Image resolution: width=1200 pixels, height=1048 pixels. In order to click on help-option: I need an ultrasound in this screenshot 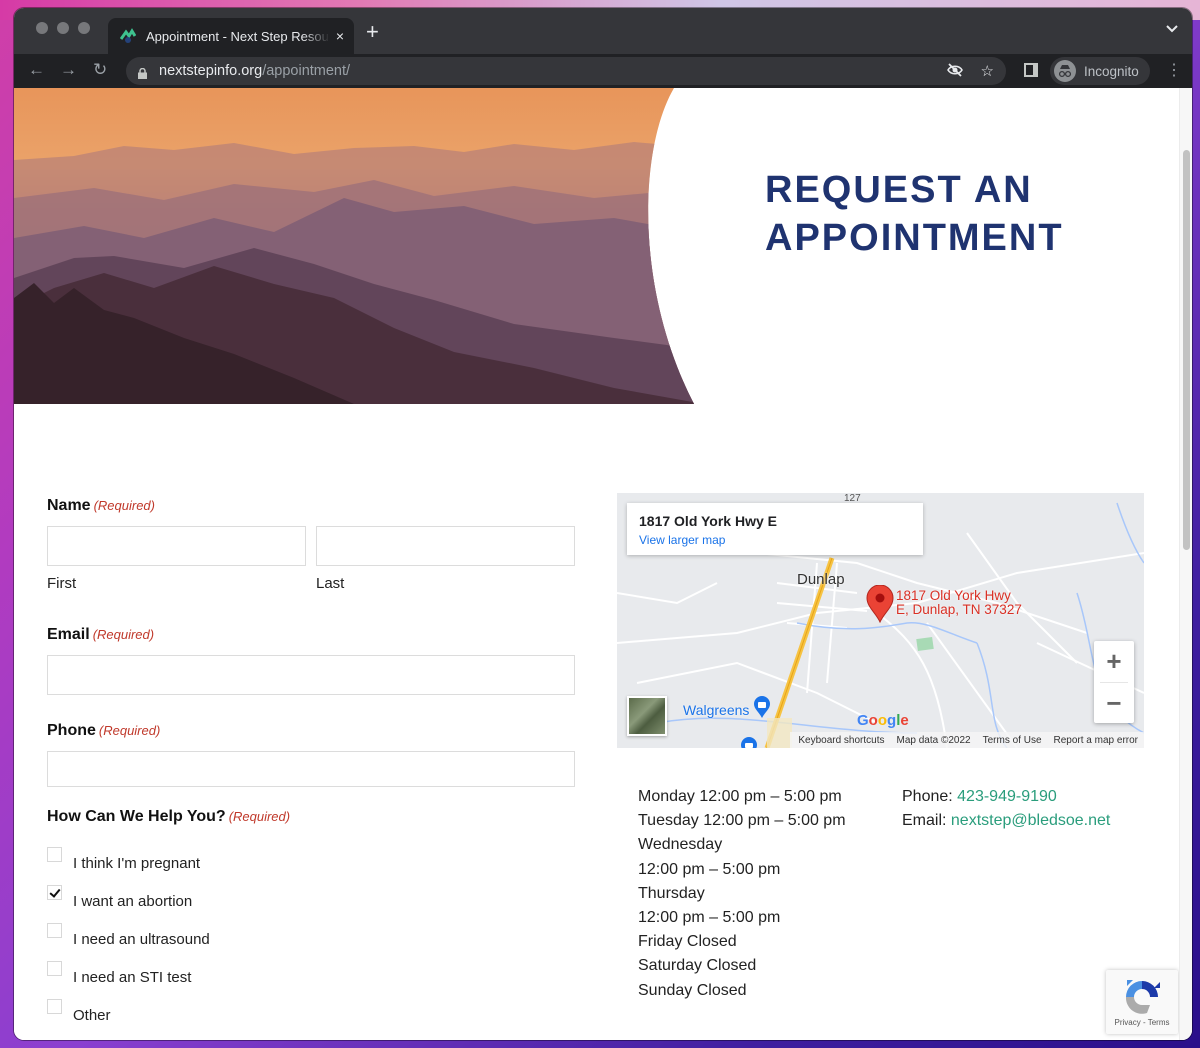, I will do `click(128, 942)`.